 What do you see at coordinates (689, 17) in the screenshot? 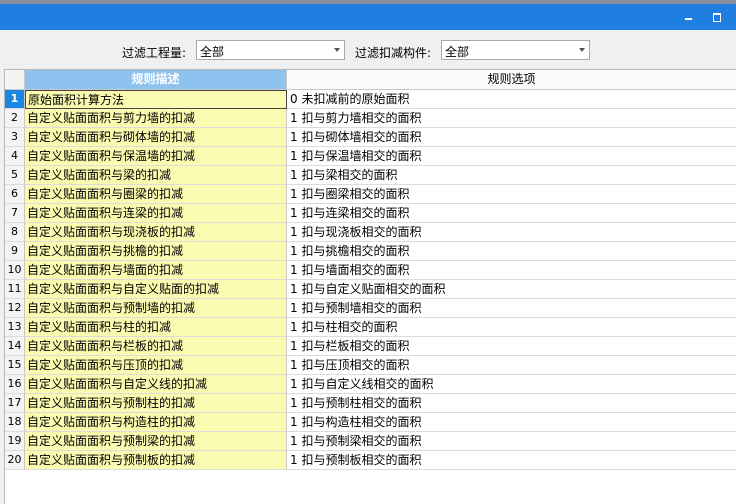
I see `minimize-icon` at bounding box center [689, 17].